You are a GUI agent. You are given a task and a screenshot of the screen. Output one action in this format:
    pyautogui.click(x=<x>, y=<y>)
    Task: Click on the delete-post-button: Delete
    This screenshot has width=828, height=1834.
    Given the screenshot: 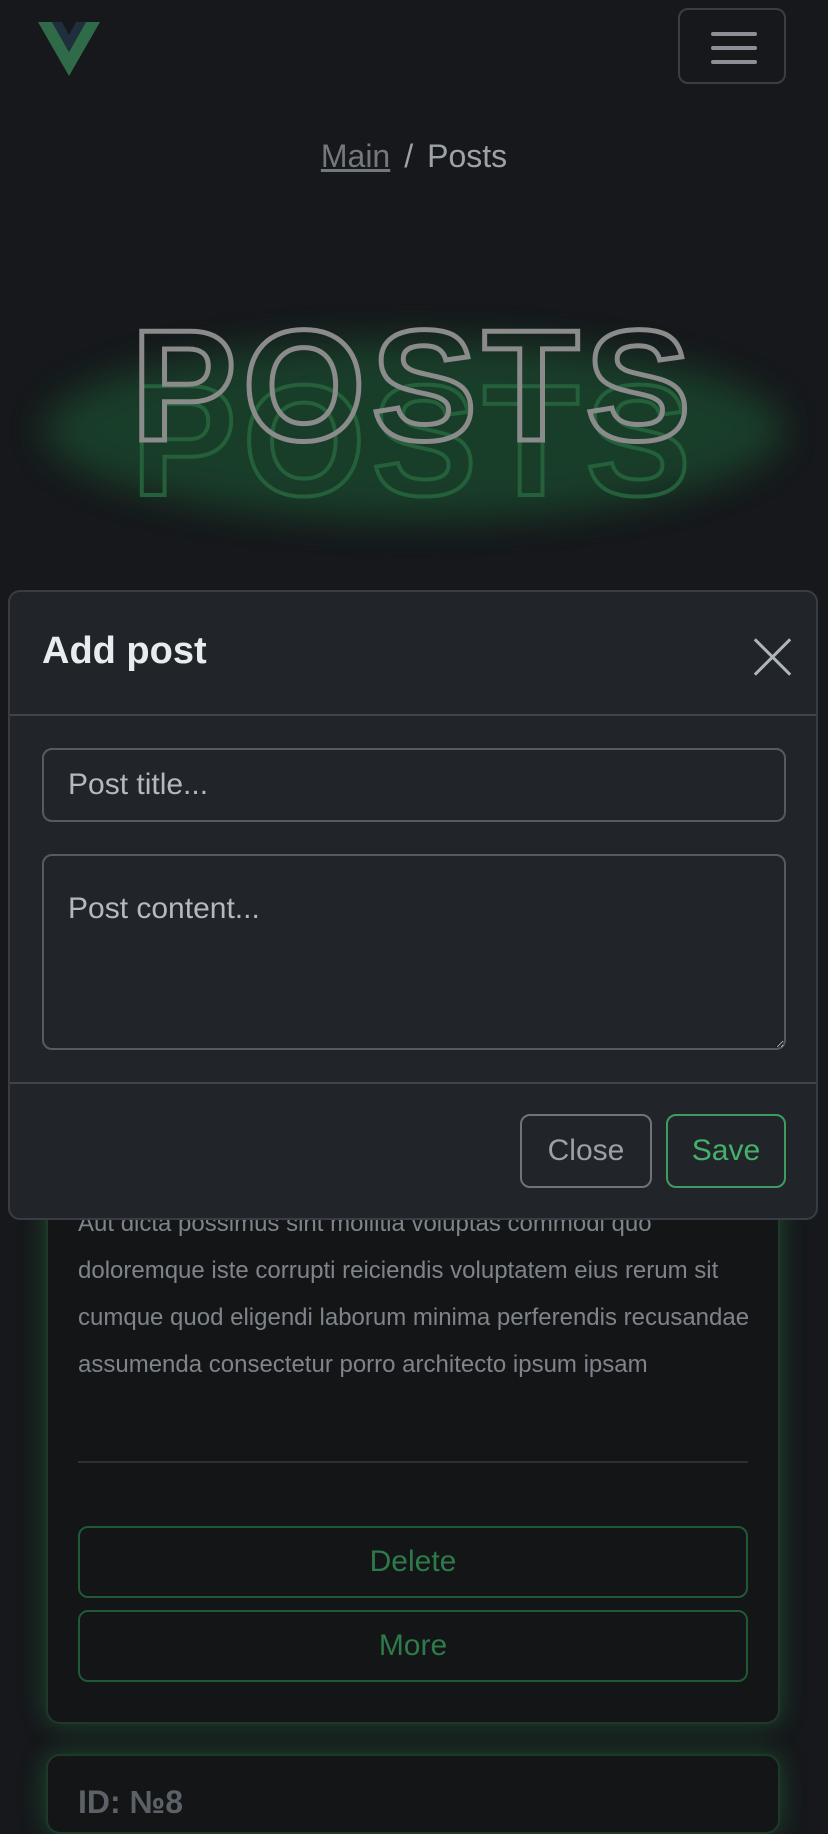 What is the action you would take?
    pyautogui.click(x=413, y=1562)
    